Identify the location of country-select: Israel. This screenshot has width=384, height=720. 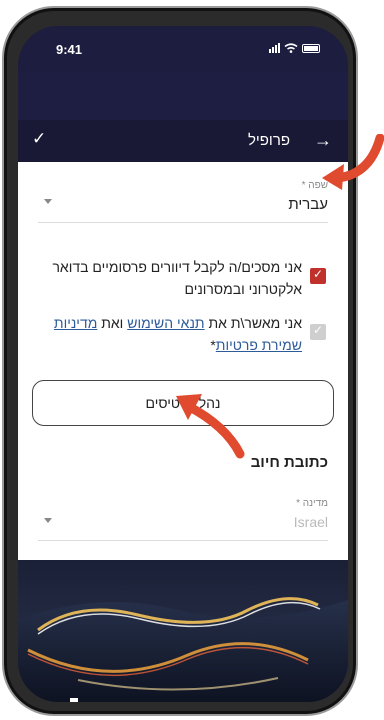
(311, 522).